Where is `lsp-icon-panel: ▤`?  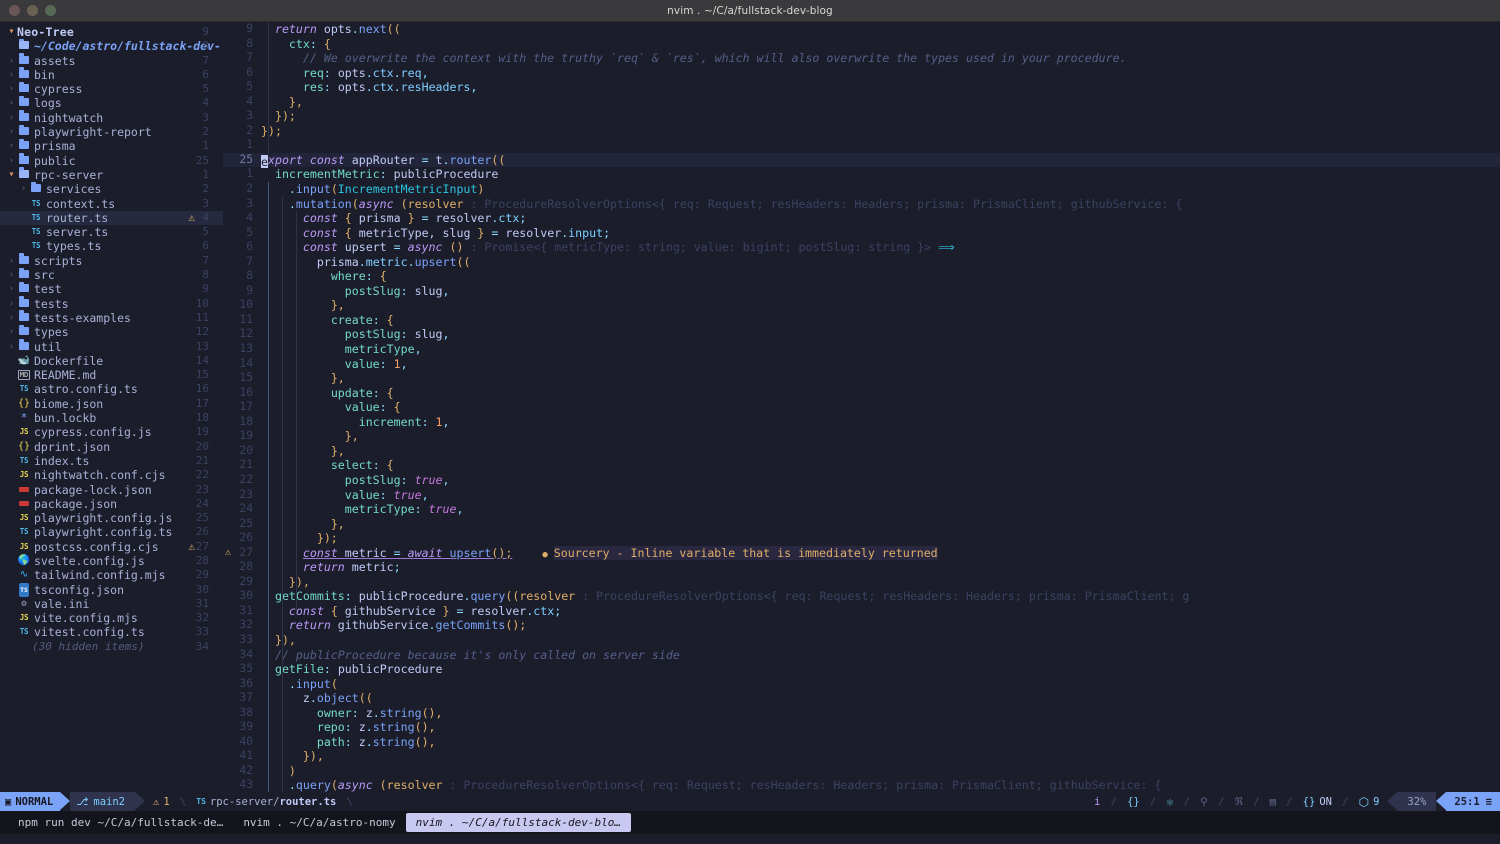 lsp-icon-panel: ▤ is located at coordinates (1273, 801).